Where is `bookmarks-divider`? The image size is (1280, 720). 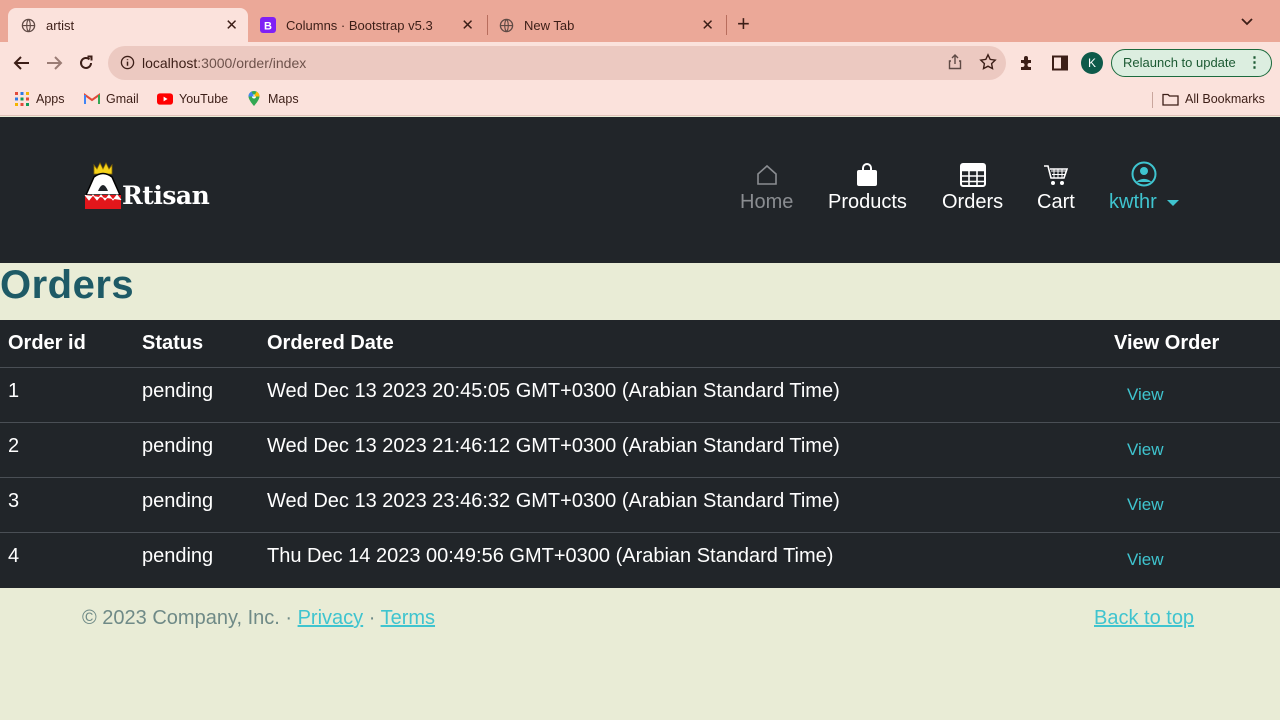 bookmarks-divider is located at coordinates (1152, 100).